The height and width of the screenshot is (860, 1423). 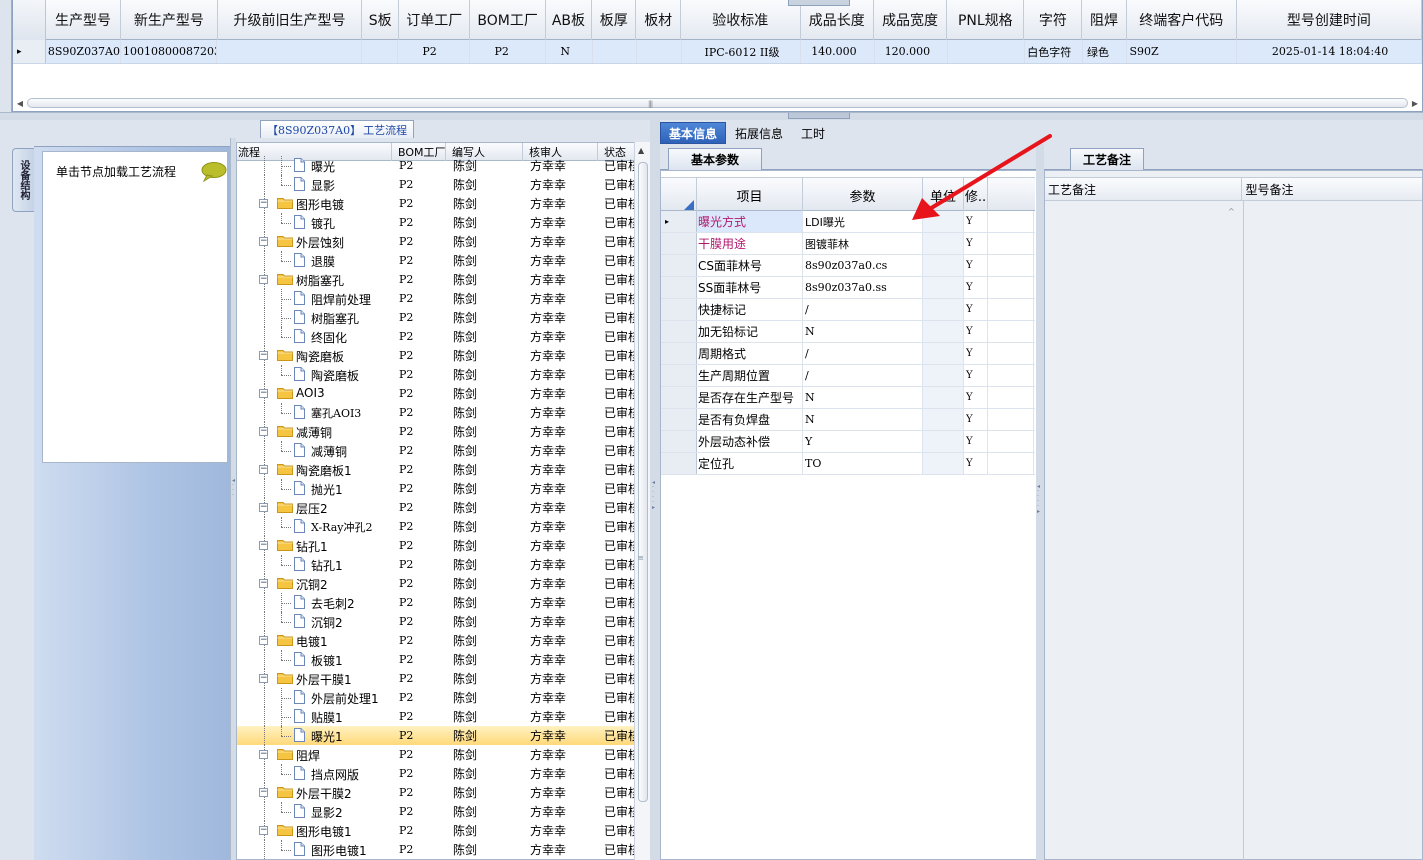 What do you see at coordinates (314, 792) in the screenshot?
I see `tree-node-cell: − 外层干膜2` at bounding box center [314, 792].